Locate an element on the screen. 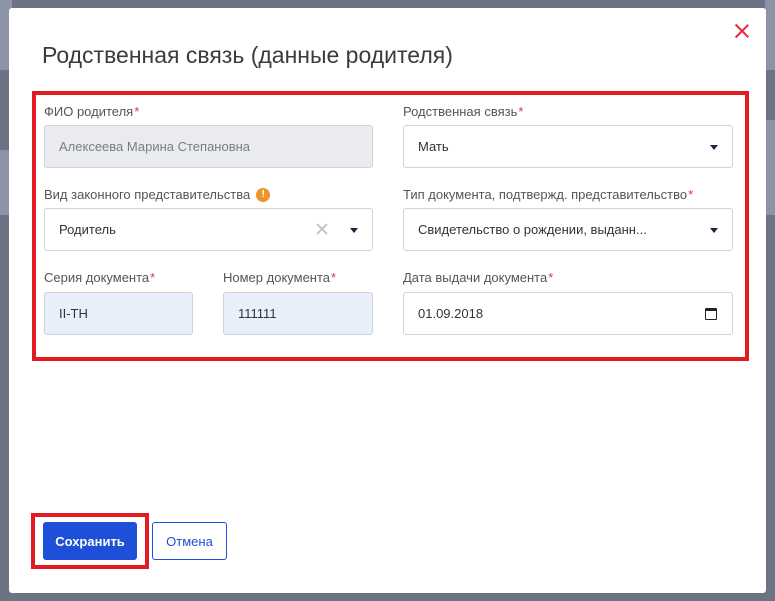  save-button: Сохранить is located at coordinates (90, 541).